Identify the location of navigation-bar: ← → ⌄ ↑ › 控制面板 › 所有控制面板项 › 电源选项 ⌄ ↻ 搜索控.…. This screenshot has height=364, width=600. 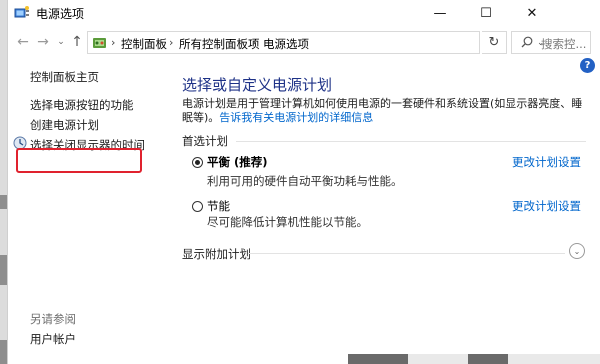
(304, 42).